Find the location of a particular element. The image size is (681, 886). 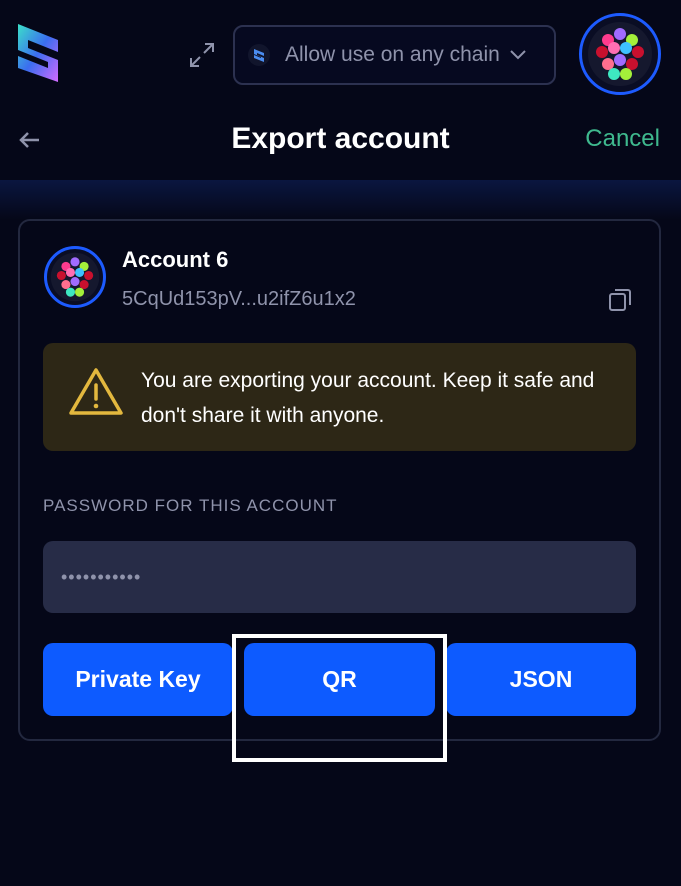

json-button: JSON is located at coordinates (541, 679).